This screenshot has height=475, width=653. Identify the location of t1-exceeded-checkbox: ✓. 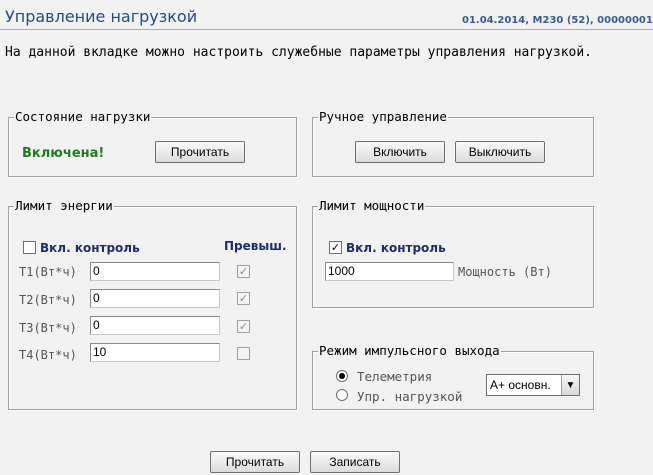
(243, 271).